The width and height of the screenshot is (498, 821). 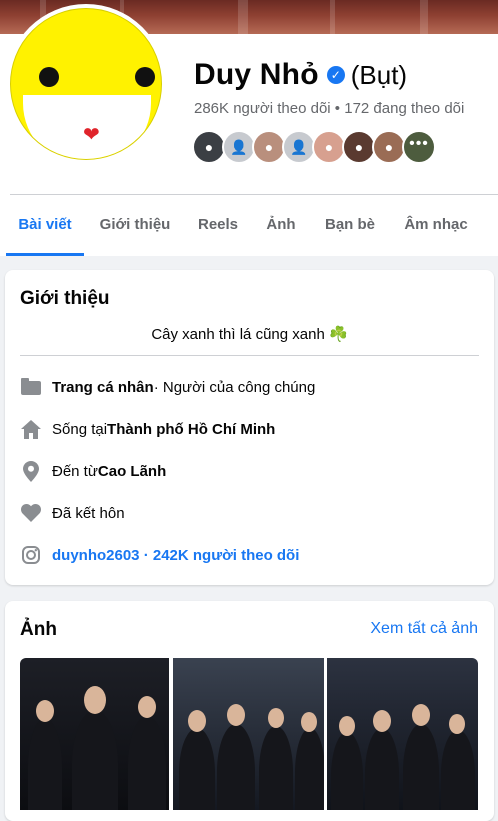 I want to click on more-friends-button: •••, so click(x=419, y=147).